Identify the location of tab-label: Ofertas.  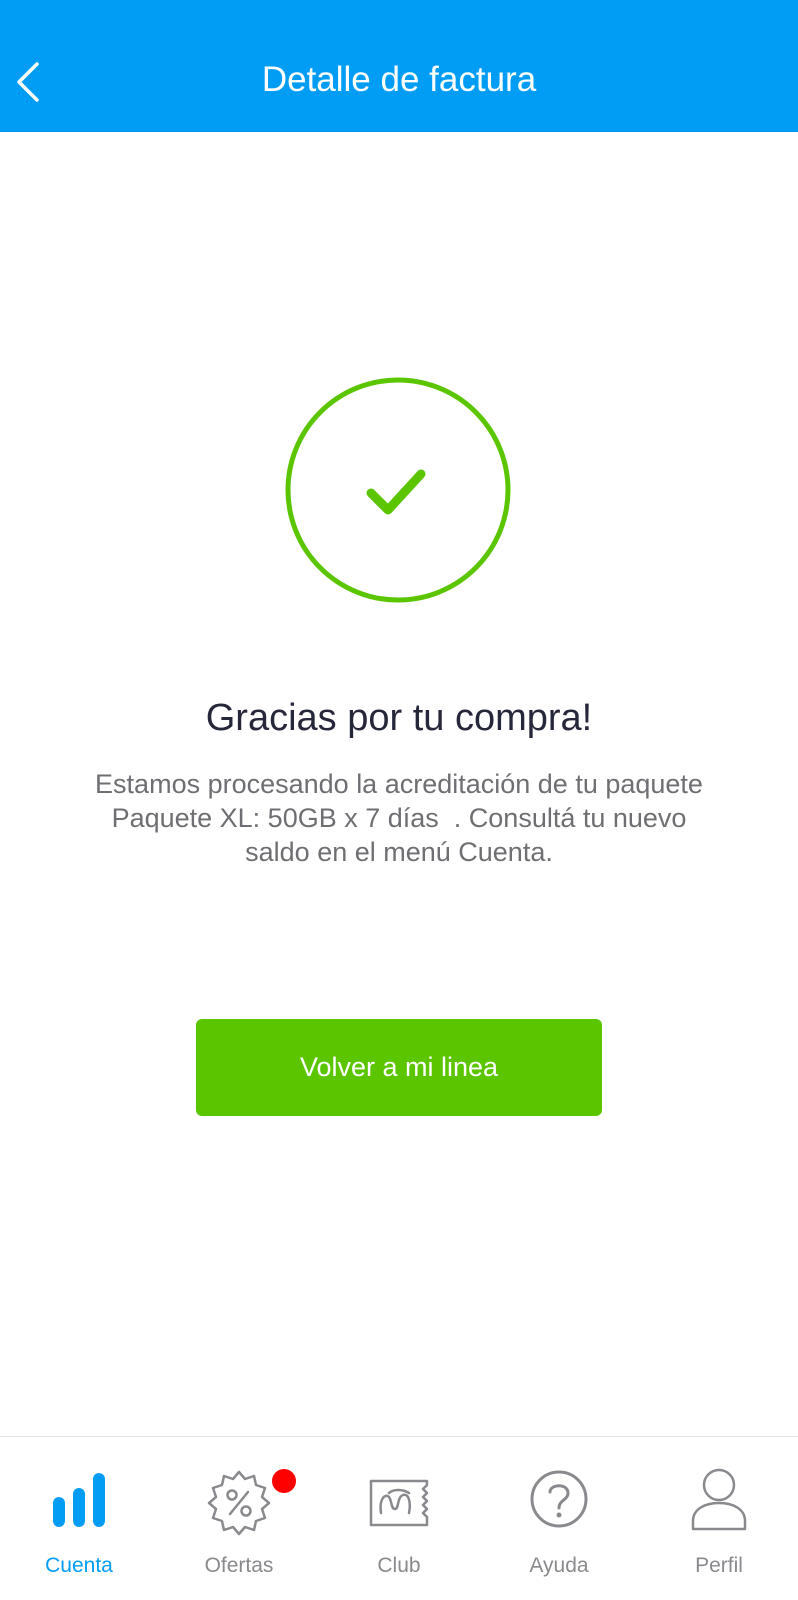
(239, 1565).